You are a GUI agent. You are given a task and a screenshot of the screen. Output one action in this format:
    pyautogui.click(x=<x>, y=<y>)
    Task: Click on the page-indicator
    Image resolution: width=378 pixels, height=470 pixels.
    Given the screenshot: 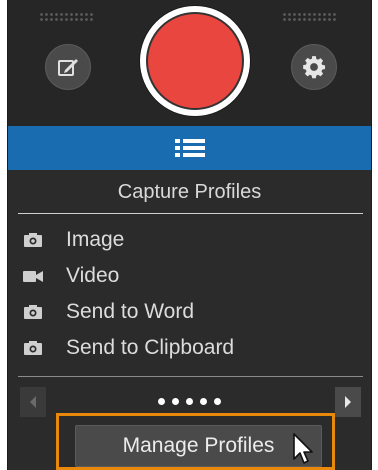 What is the action you would take?
    pyautogui.click(x=189, y=401)
    